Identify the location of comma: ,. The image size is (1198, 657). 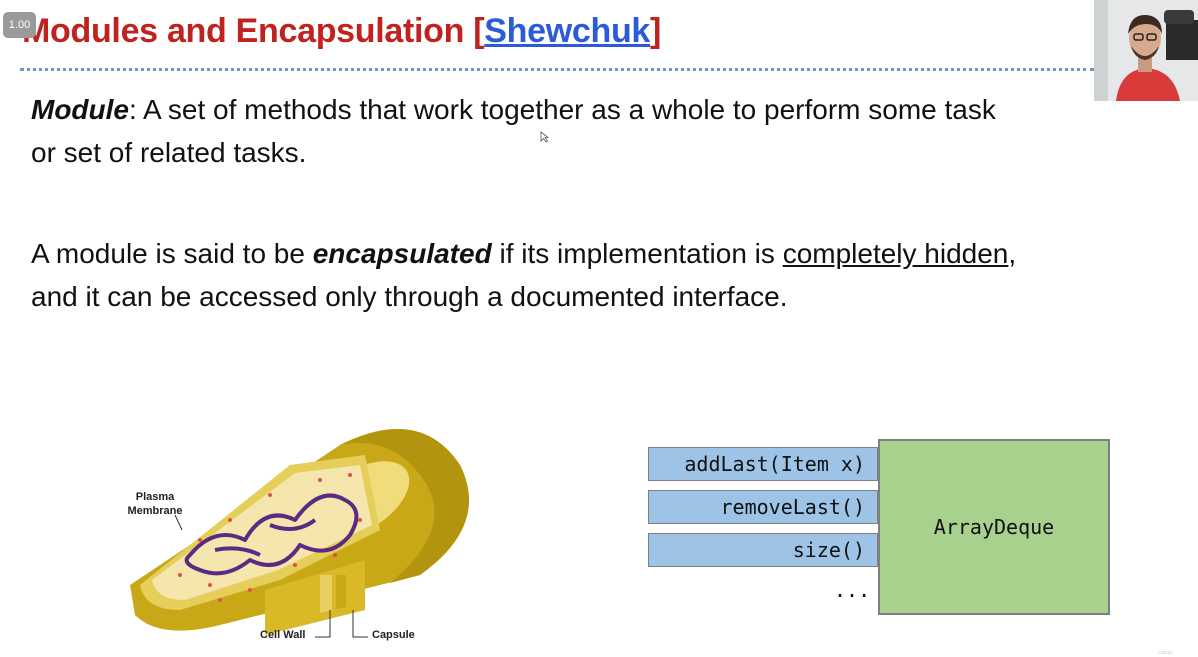
(1012, 253).